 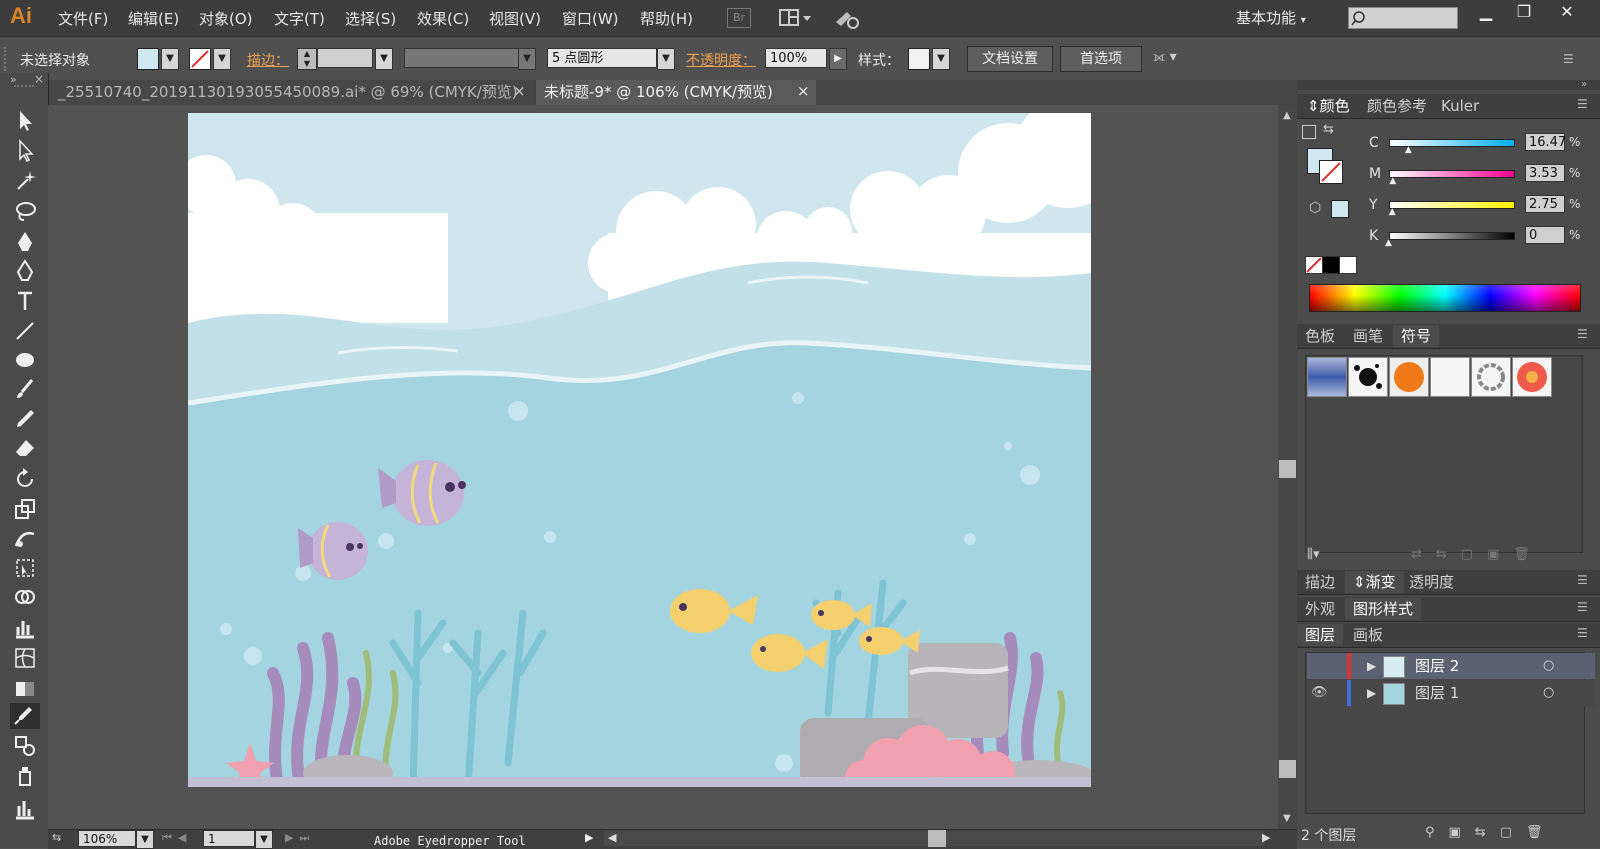 I want to click on menu-select: 选择(S), so click(x=370, y=18).